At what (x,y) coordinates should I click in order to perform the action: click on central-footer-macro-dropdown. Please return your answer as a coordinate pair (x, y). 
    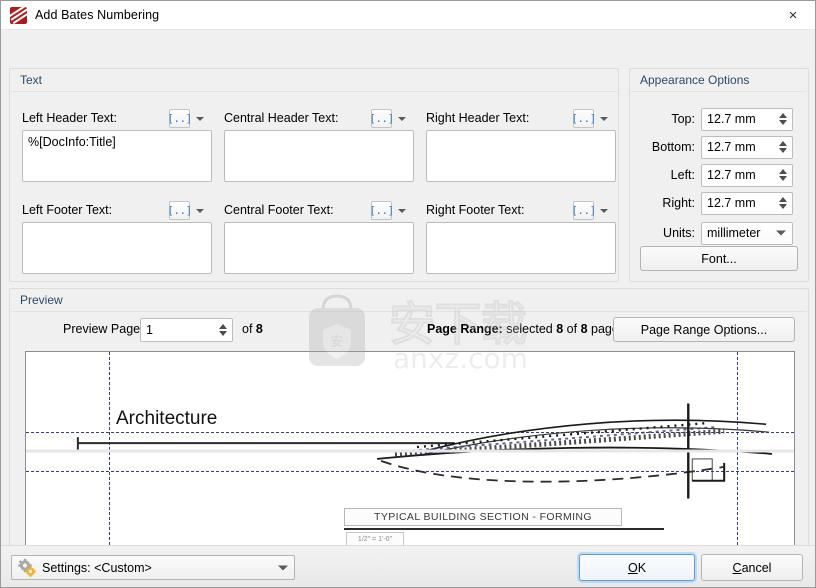
    Looking at the image, I should click on (402, 210).